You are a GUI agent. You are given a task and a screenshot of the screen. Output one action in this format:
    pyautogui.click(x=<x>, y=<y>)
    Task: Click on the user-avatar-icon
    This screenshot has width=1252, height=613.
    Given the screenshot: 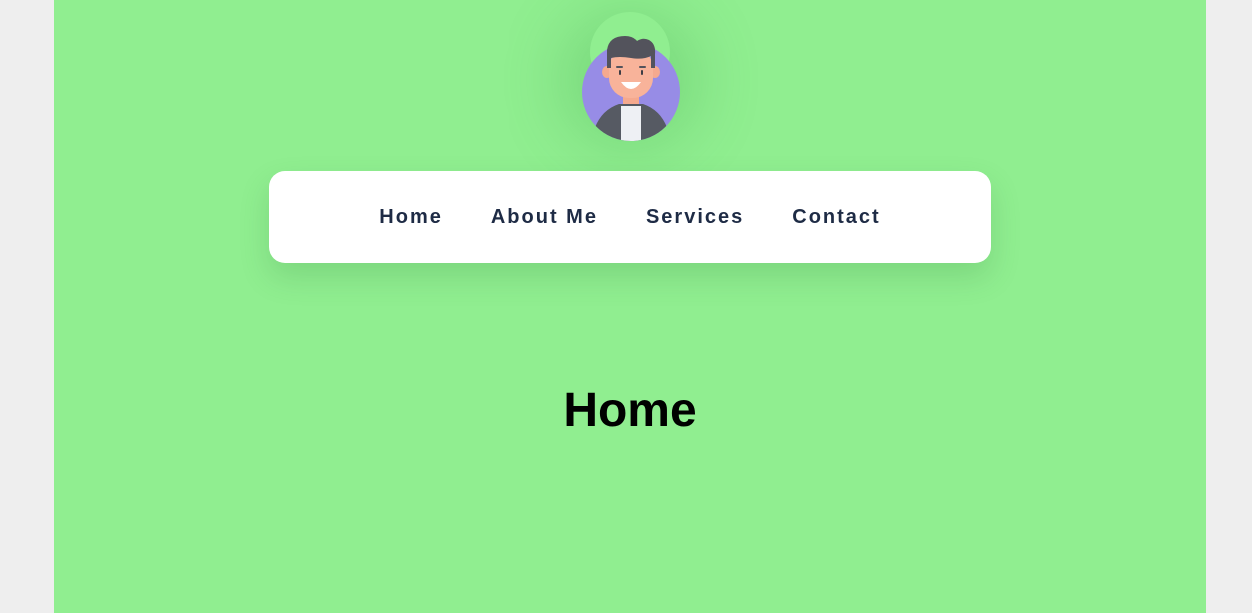 What is the action you would take?
    pyautogui.click(x=631, y=88)
    